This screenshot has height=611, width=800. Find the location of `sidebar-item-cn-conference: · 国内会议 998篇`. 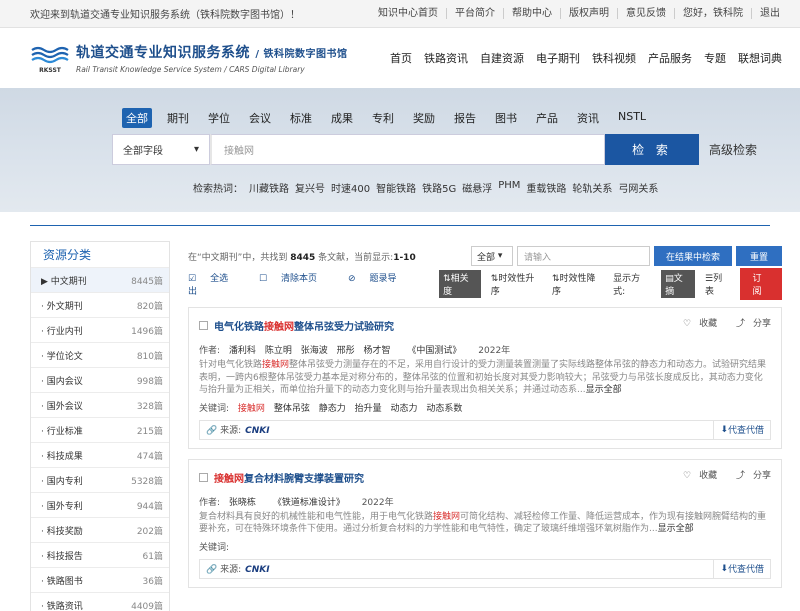

sidebar-item-cn-conference: · 国内会议 998篇 is located at coordinates (100, 379).